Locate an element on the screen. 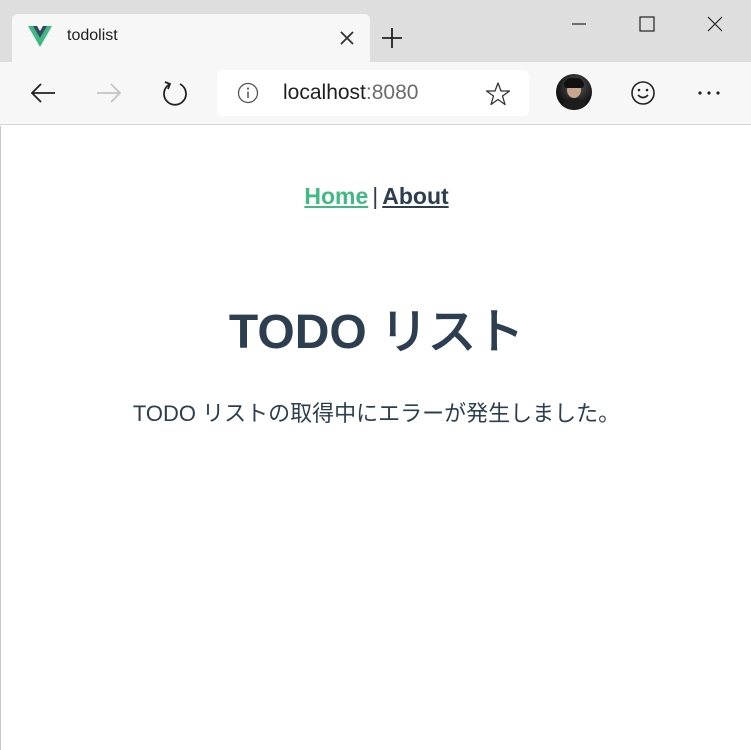 The image size is (751, 750). address-text: localhost:8080 is located at coordinates (350, 93).